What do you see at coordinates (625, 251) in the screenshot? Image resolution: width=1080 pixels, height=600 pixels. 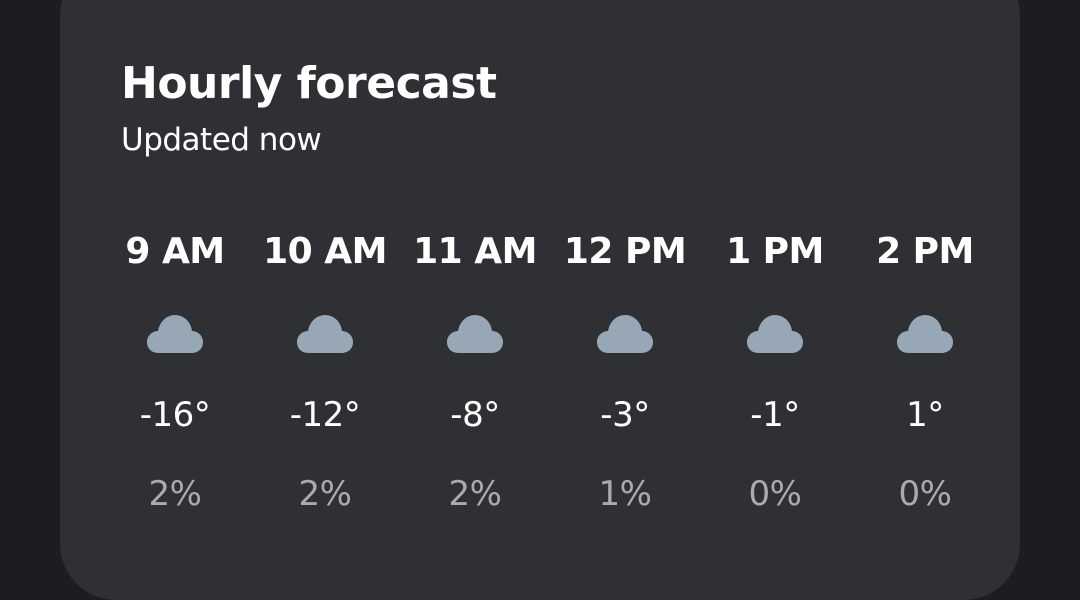 I see `hour-time: 12 PM` at bounding box center [625, 251].